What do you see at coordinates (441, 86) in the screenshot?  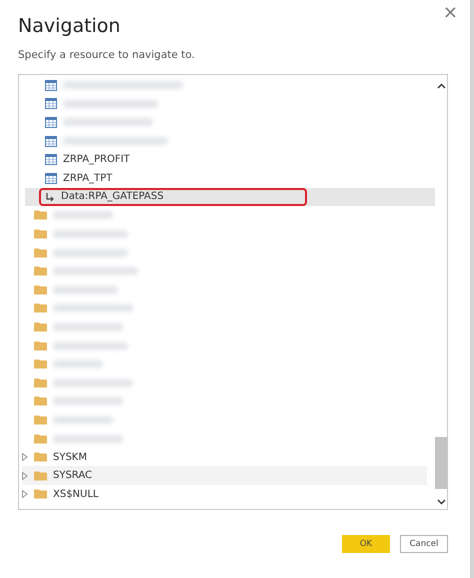 I see `scroll-up-icon` at bounding box center [441, 86].